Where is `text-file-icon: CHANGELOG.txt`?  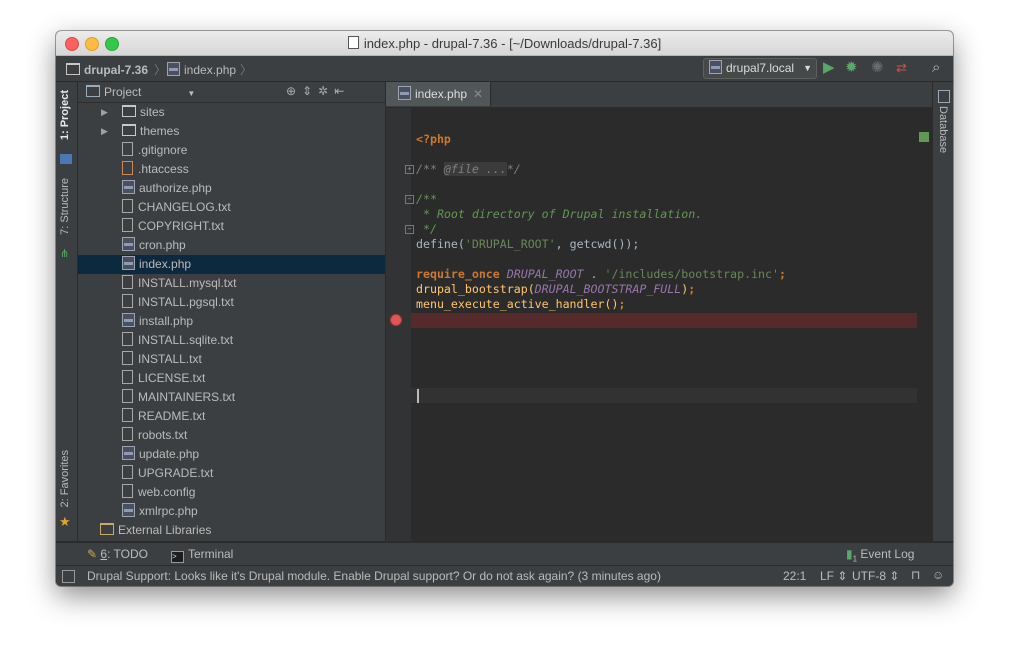
text-file-icon: CHANGELOG.txt is located at coordinates (176, 207).